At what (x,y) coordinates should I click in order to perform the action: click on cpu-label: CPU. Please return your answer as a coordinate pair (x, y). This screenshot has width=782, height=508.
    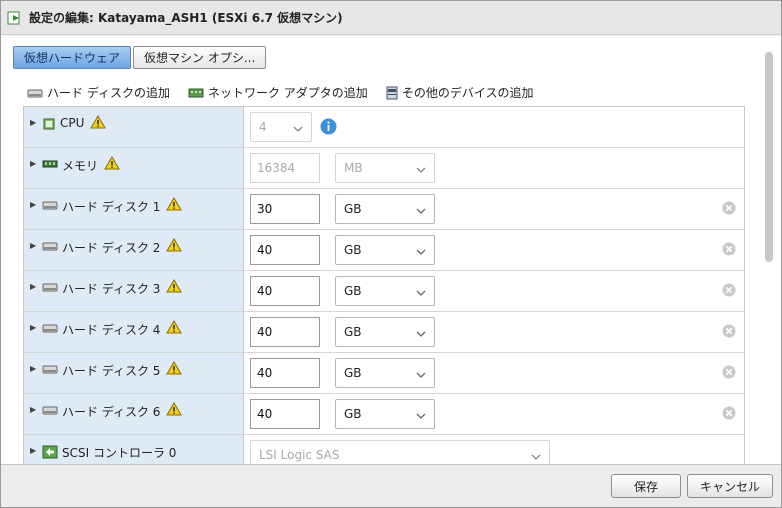
    Looking at the image, I should click on (72, 123).